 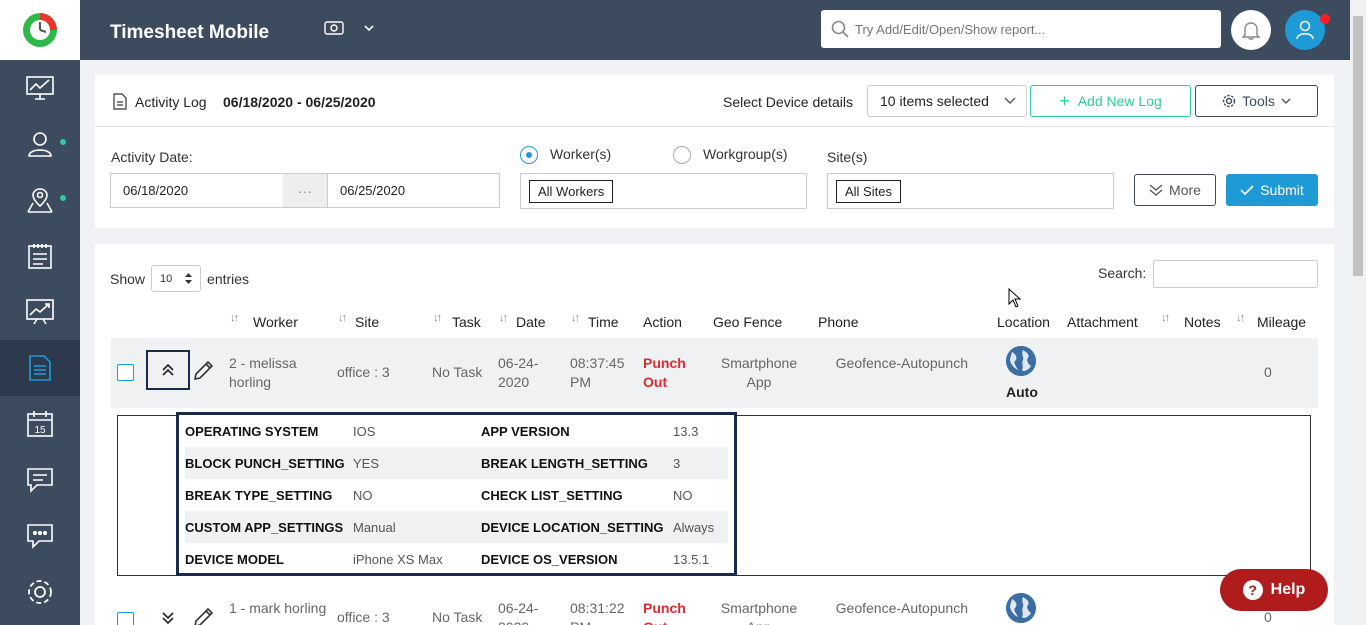 I want to click on add-new-log-button: + Add New Log, so click(x=1110, y=101).